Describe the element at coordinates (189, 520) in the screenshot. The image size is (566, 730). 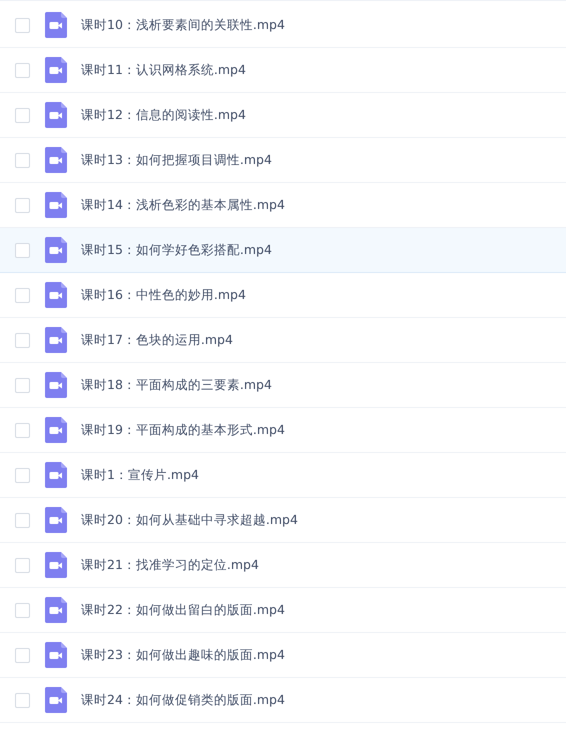
I see `file-name: 课时20：如何从基础中寻求超越.mp4` at that location.